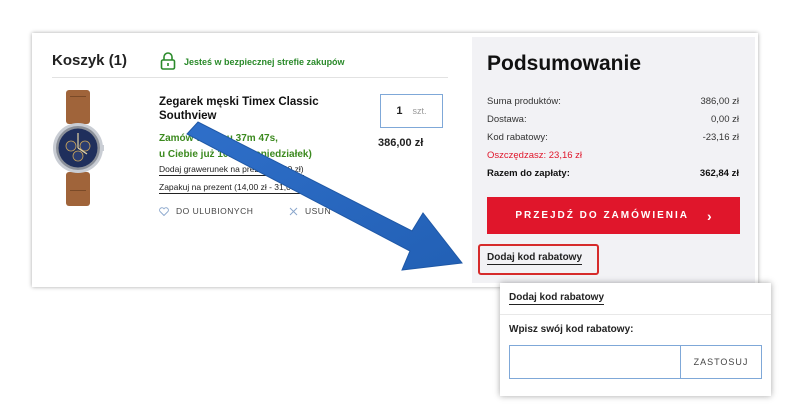 The image size is (800, 418). Describe the element at coordinates (709, 215) in the screenshot. I see `chevron-right-icon: ›` at that location.